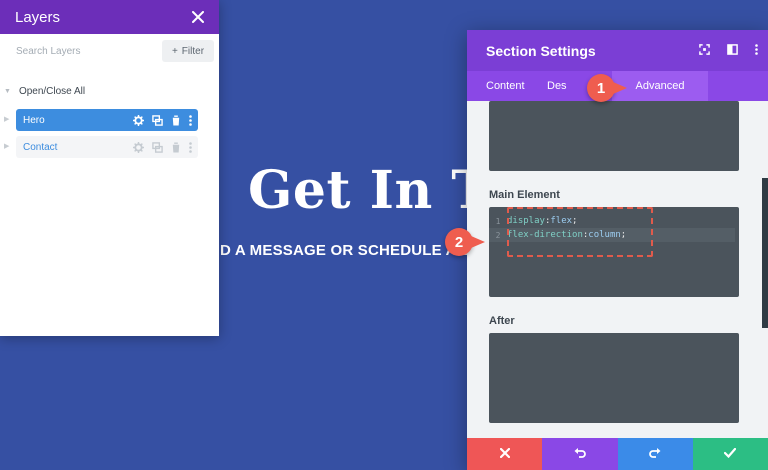 The width and height of the screenshot is (768, 470). I want to click on plus-icon: +, so click(174, 51).